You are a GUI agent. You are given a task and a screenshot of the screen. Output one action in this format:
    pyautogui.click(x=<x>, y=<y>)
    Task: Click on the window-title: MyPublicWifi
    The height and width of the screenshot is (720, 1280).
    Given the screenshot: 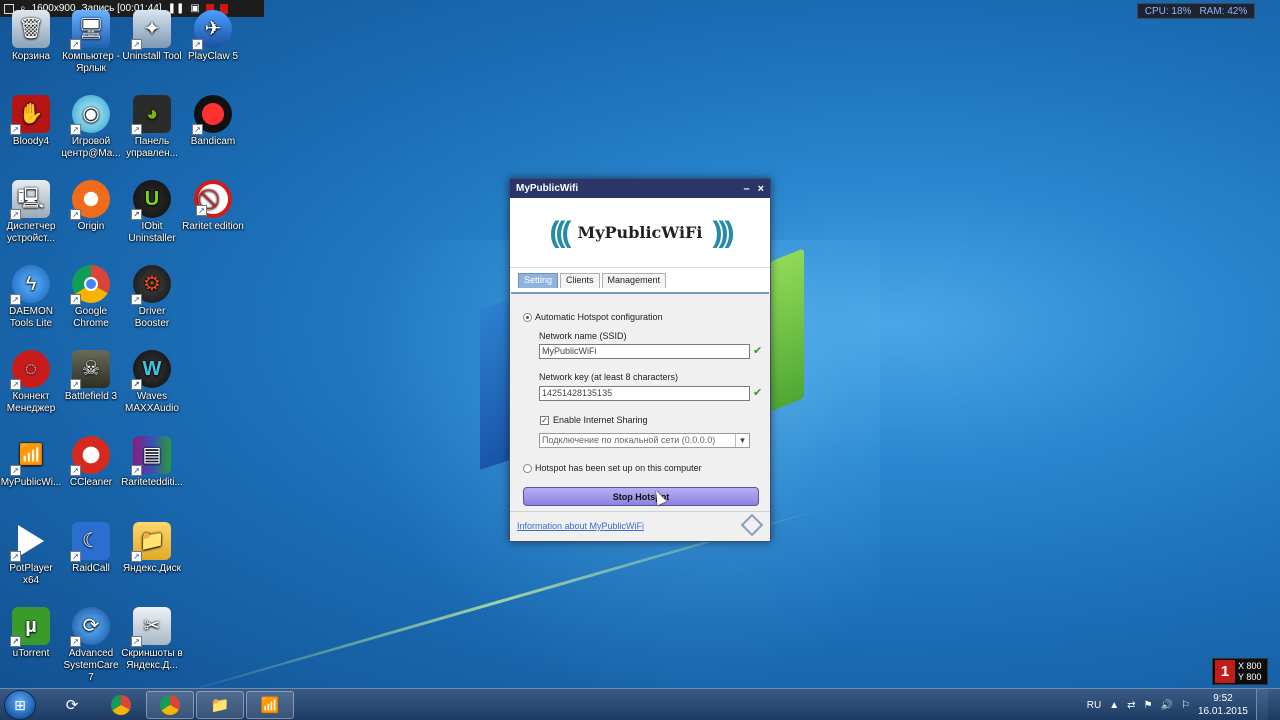 What is the action you would take?
    pyautogui.click(x=547, y=188)
    